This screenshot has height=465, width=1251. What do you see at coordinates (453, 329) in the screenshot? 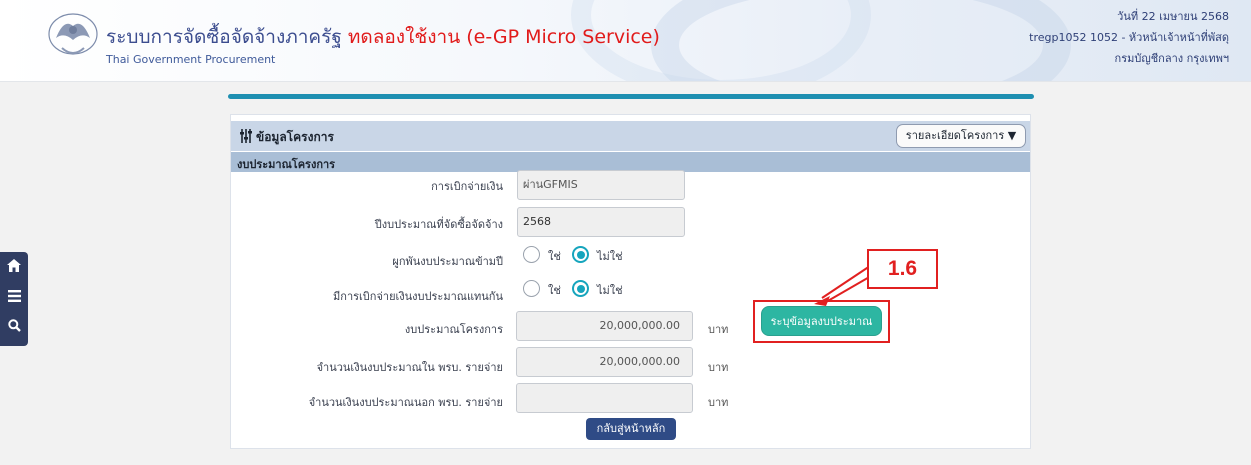
I see `budget-label: งบประมาณโครงการ` at bounding box center [453, 329].